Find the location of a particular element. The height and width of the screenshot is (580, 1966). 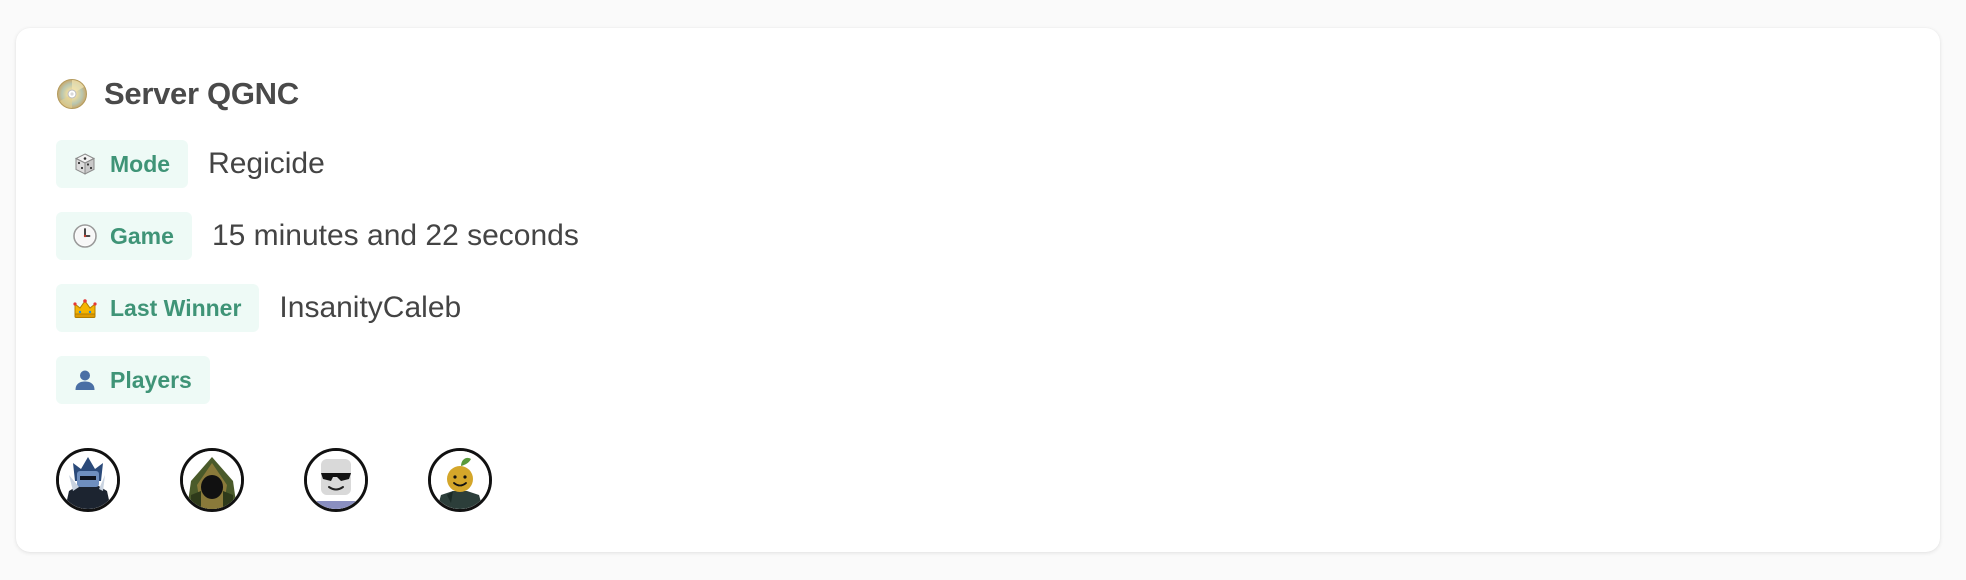

mode-row: Mode Regicide is located at coordinates (190, 164).